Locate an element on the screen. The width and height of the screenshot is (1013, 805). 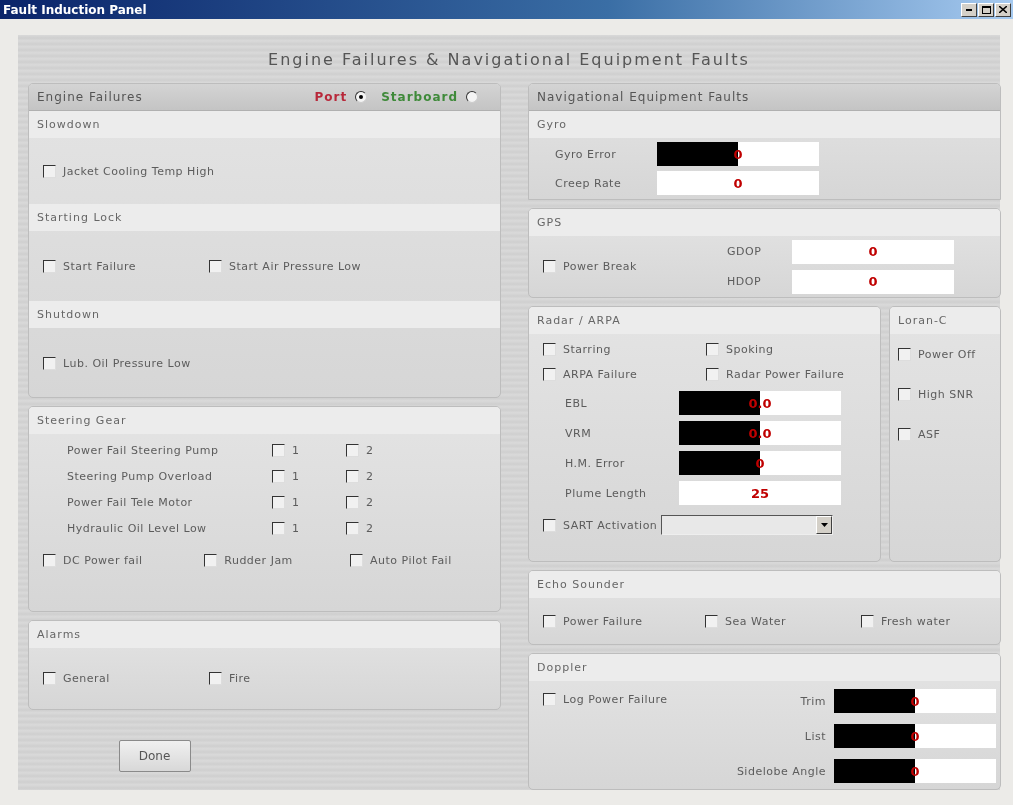
checkbox-label: Power Failure is located at coordinates (603, 621).